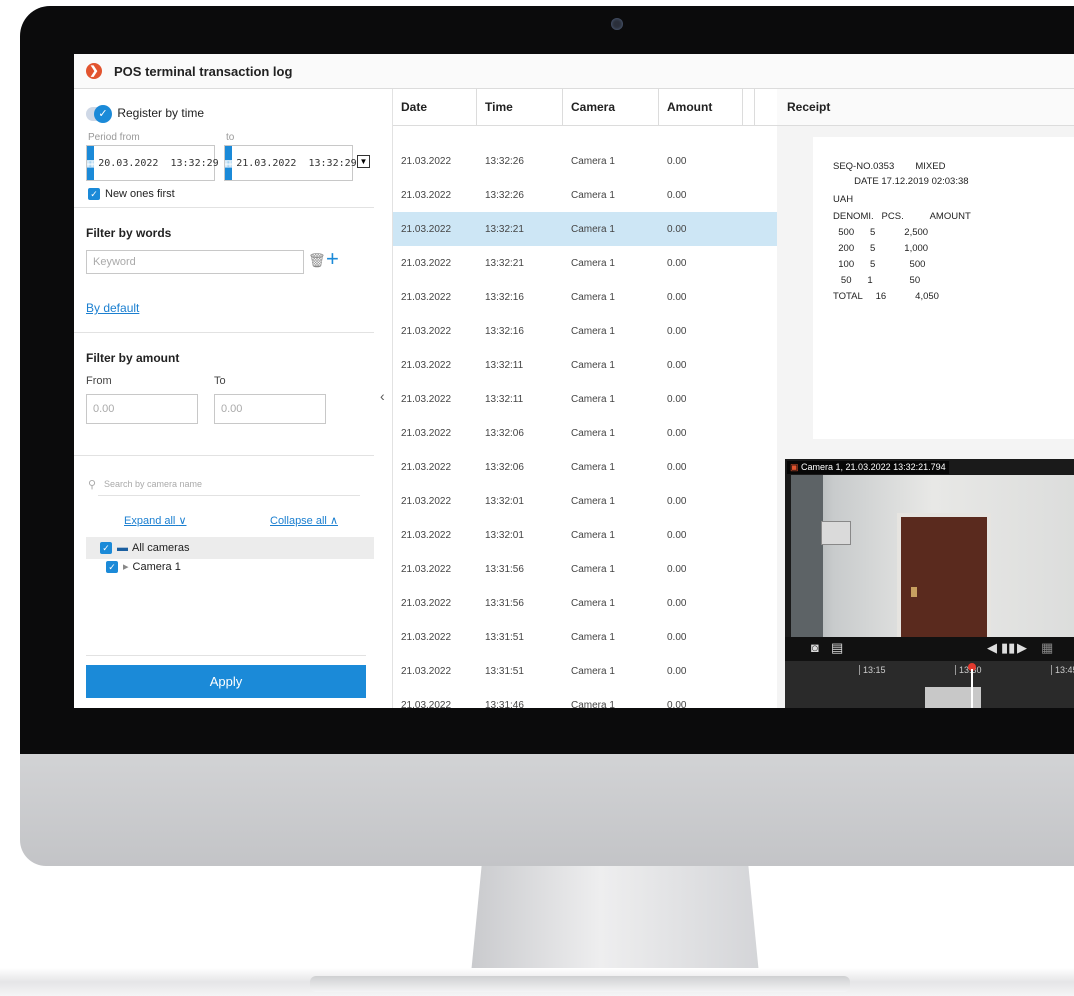 This screenshot has height=996, width=1074. Describe the element at coordinates (363, 161) in the screenshot. I see `period-dropdown-icon: ▼` at that location.